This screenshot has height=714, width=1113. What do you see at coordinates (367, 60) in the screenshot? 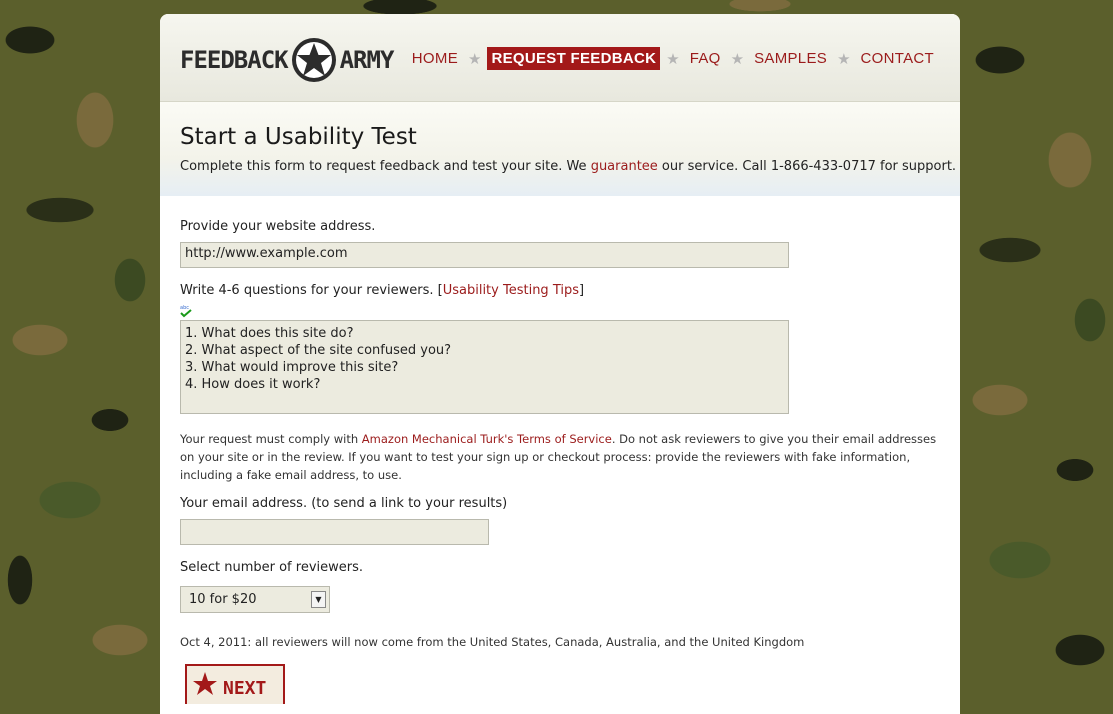
I see `logo-text-right: ARMY` at bounding box center [367, 60].